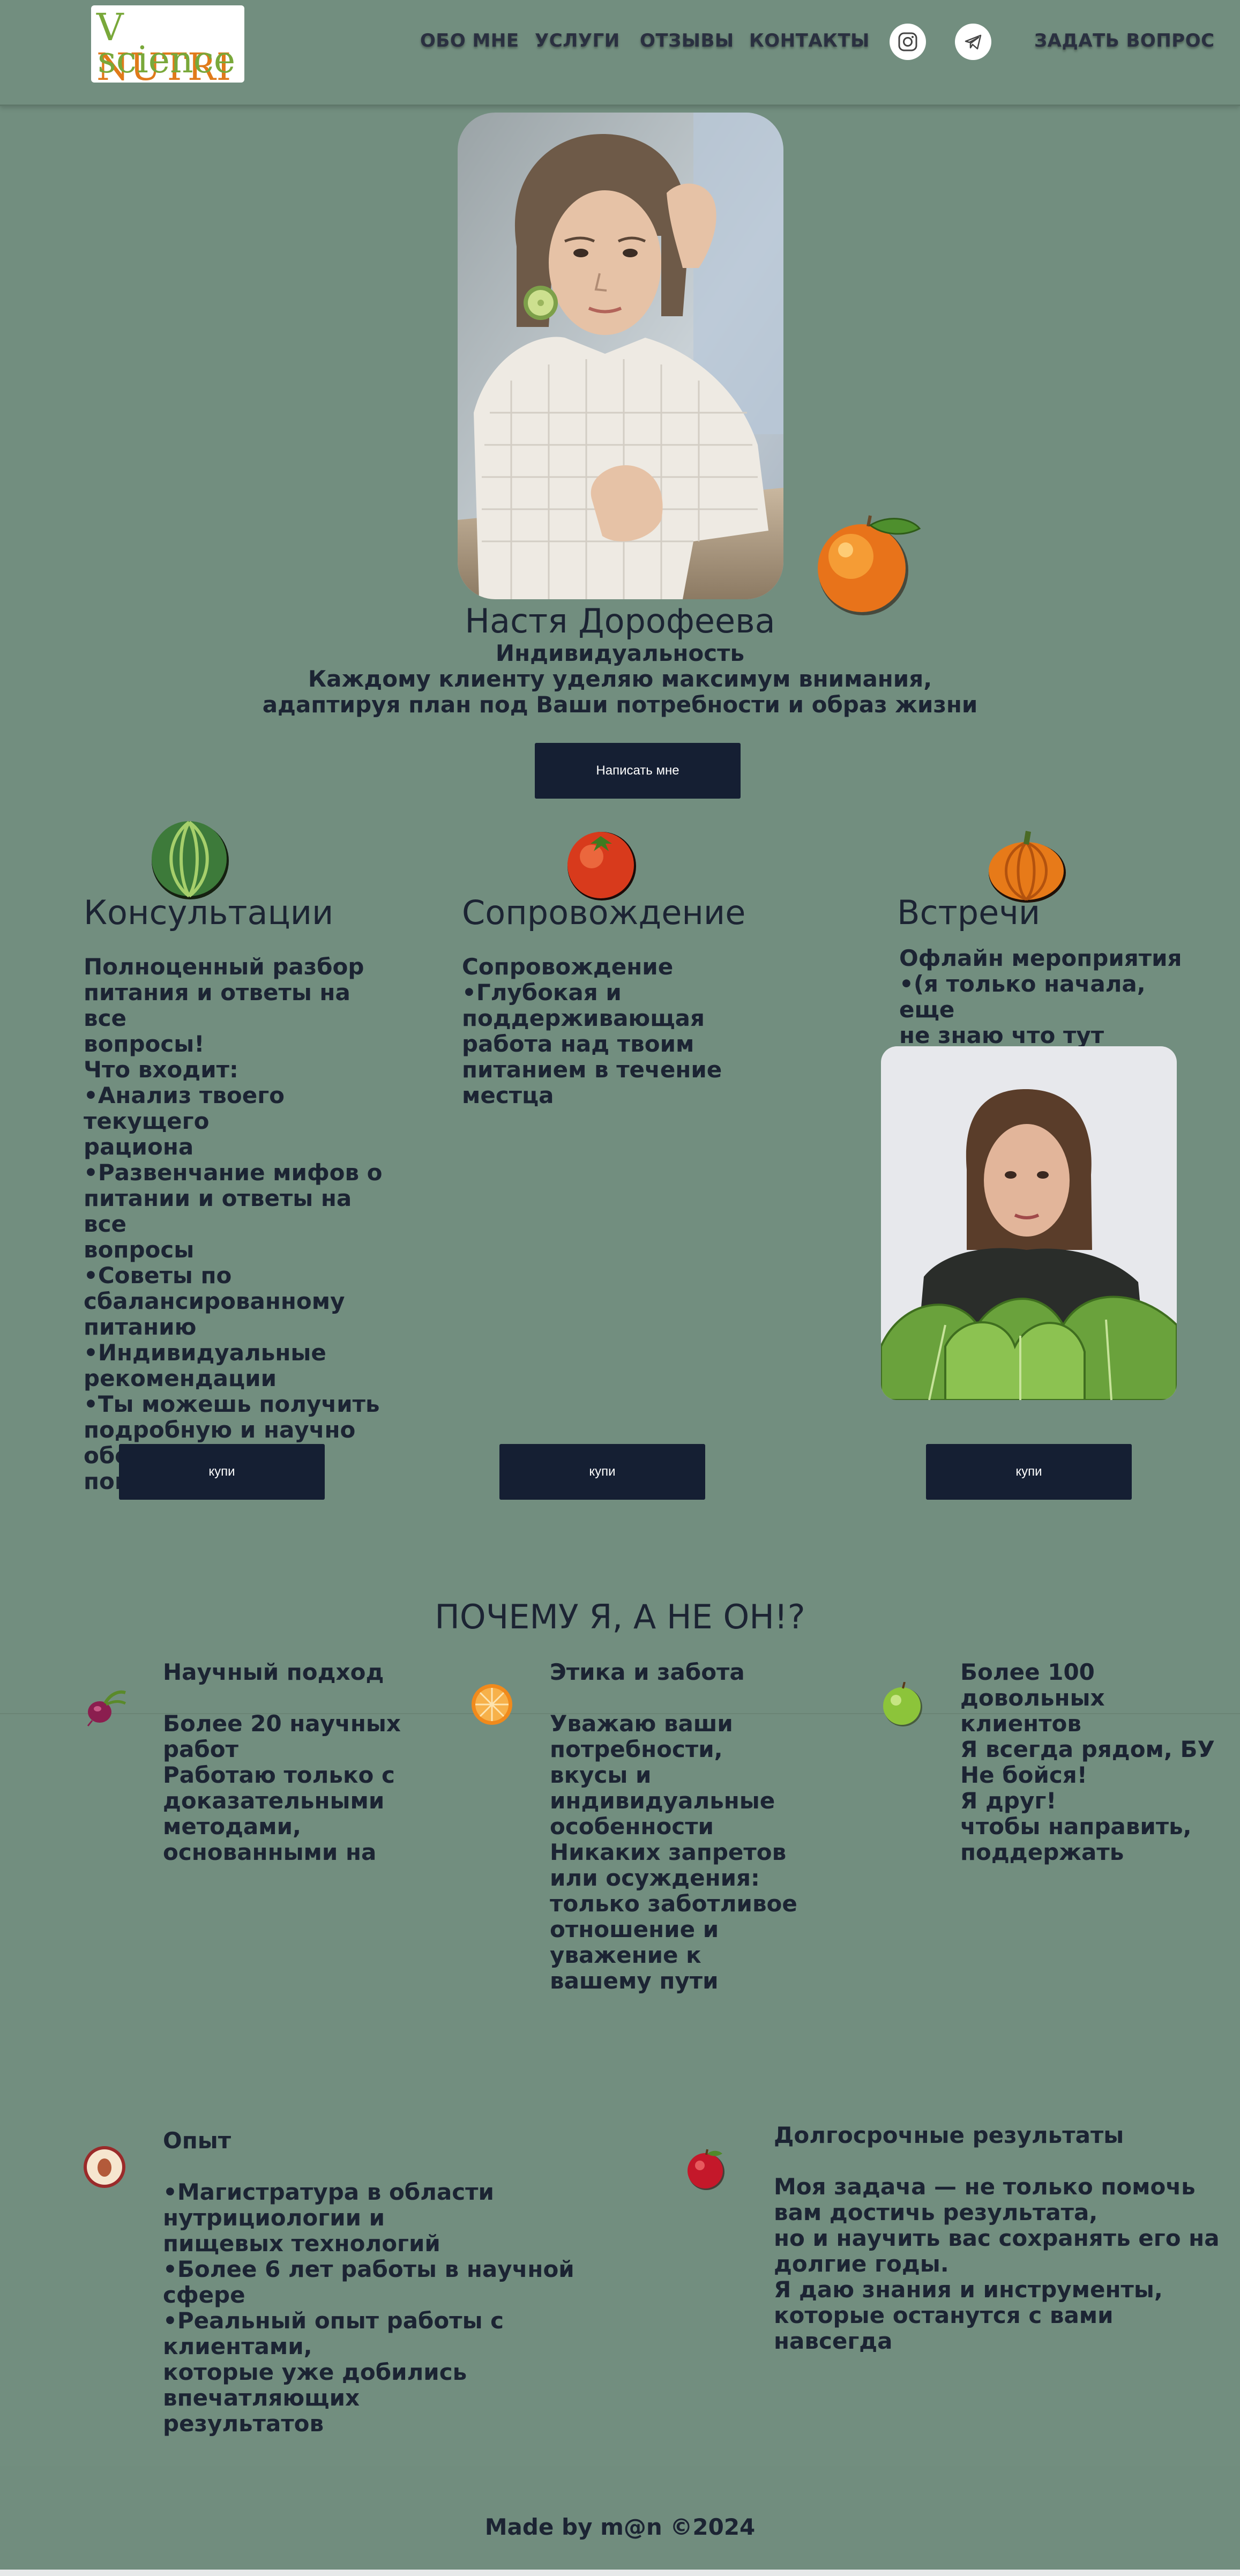  I want to click on footer: Made by m@n ©2024, so click(620, 2521).